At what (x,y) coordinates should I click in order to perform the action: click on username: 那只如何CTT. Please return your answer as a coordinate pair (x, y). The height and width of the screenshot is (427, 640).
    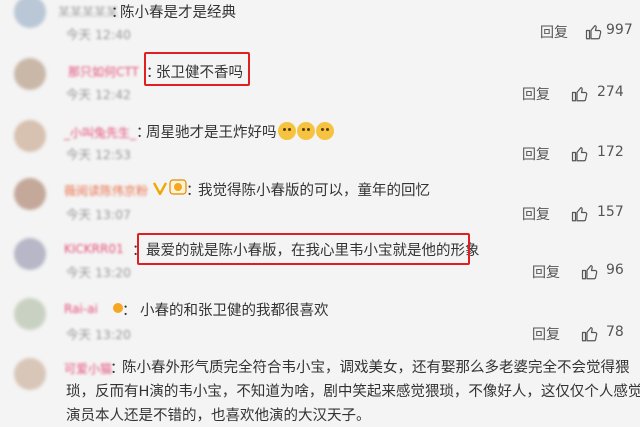
    Looking at the image, I should click on (103, 71).